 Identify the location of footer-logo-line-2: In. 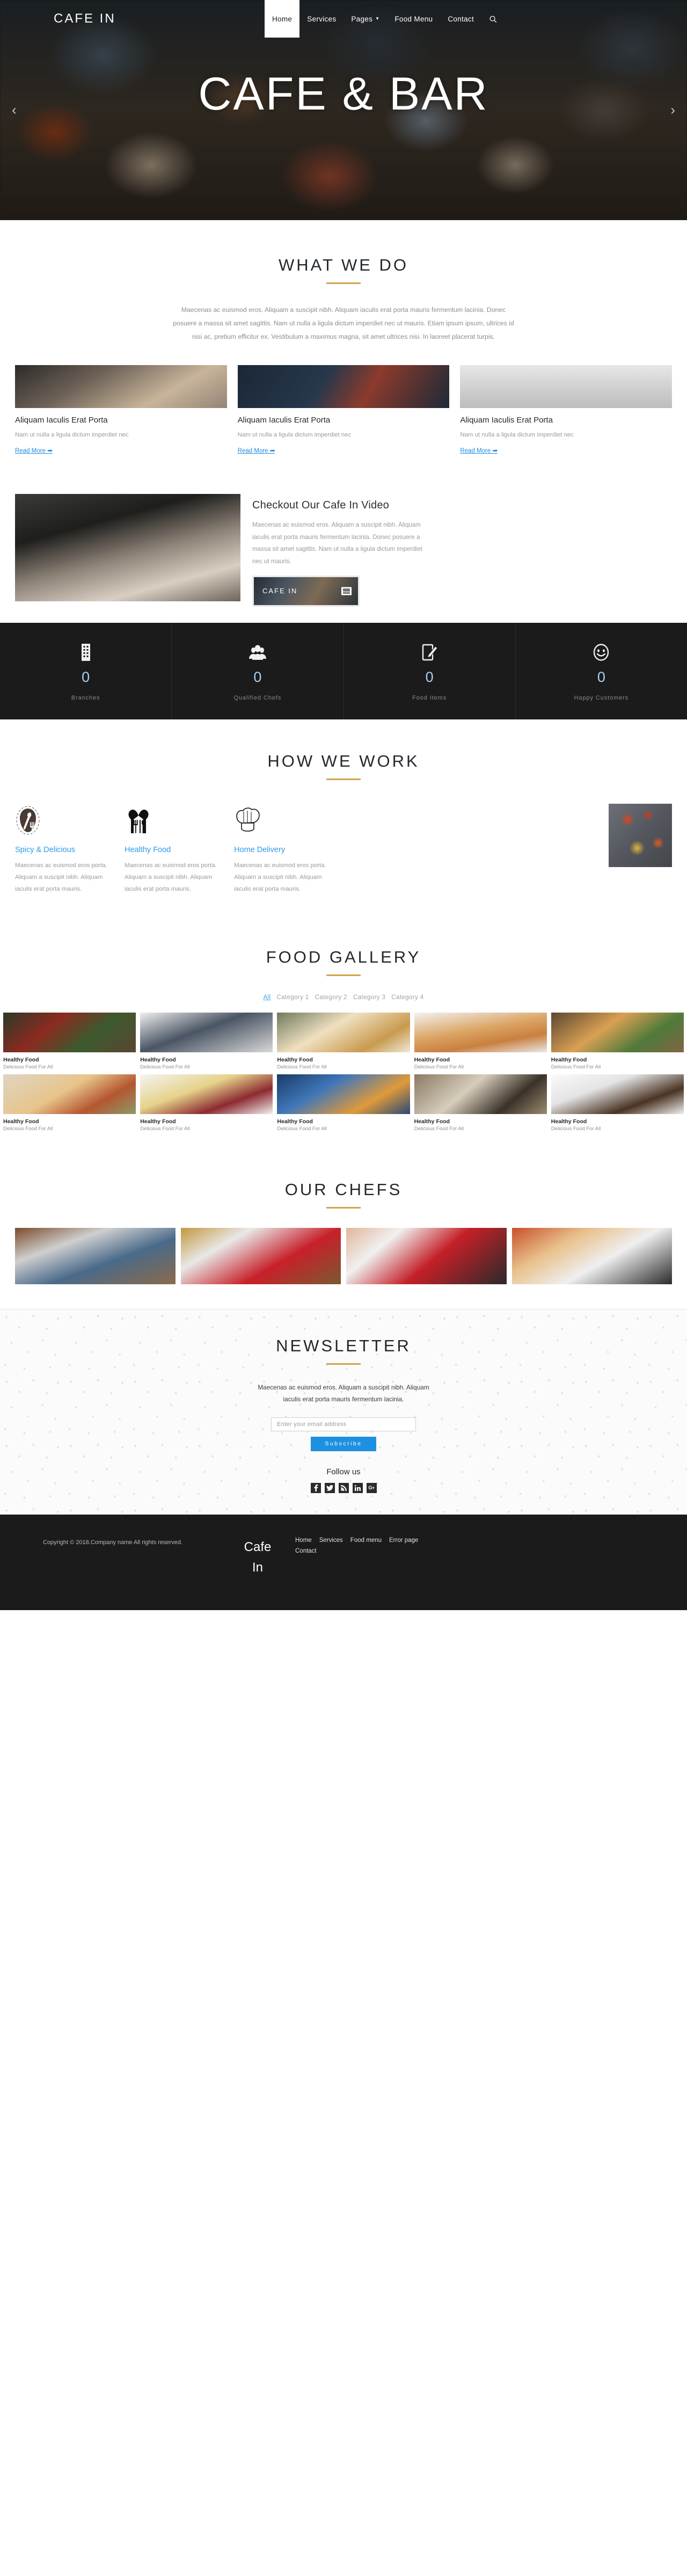
(257, 1567).